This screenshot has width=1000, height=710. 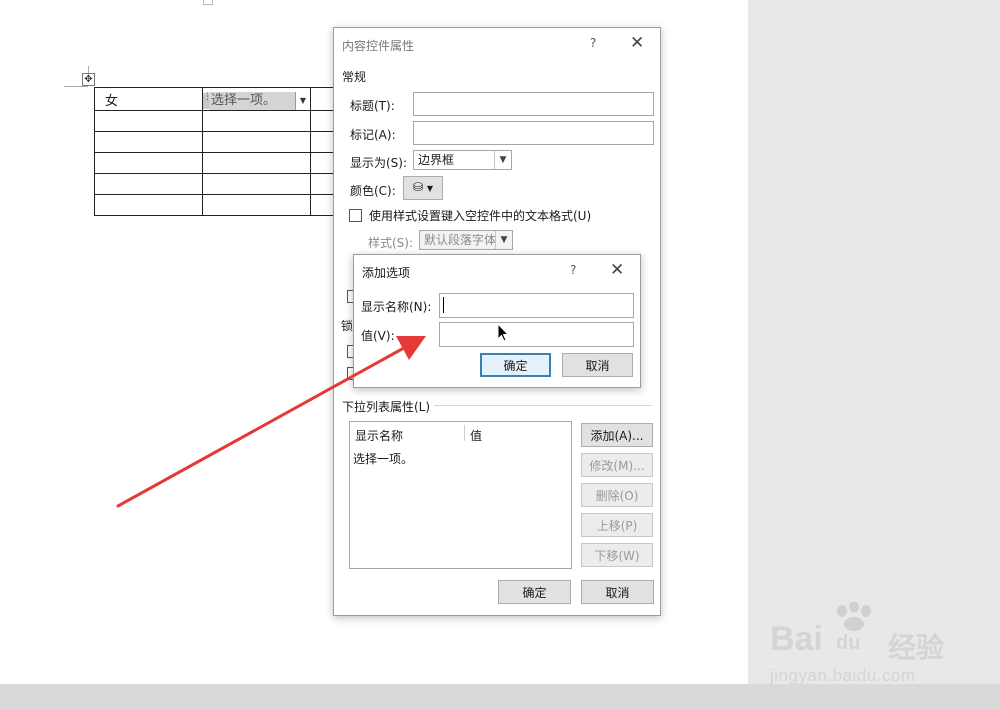 What do you see at coordinates (843, 675) in the screenshot?
I see `watermark-url: jingyan.baidu.com` at bounding box center [843, 675].